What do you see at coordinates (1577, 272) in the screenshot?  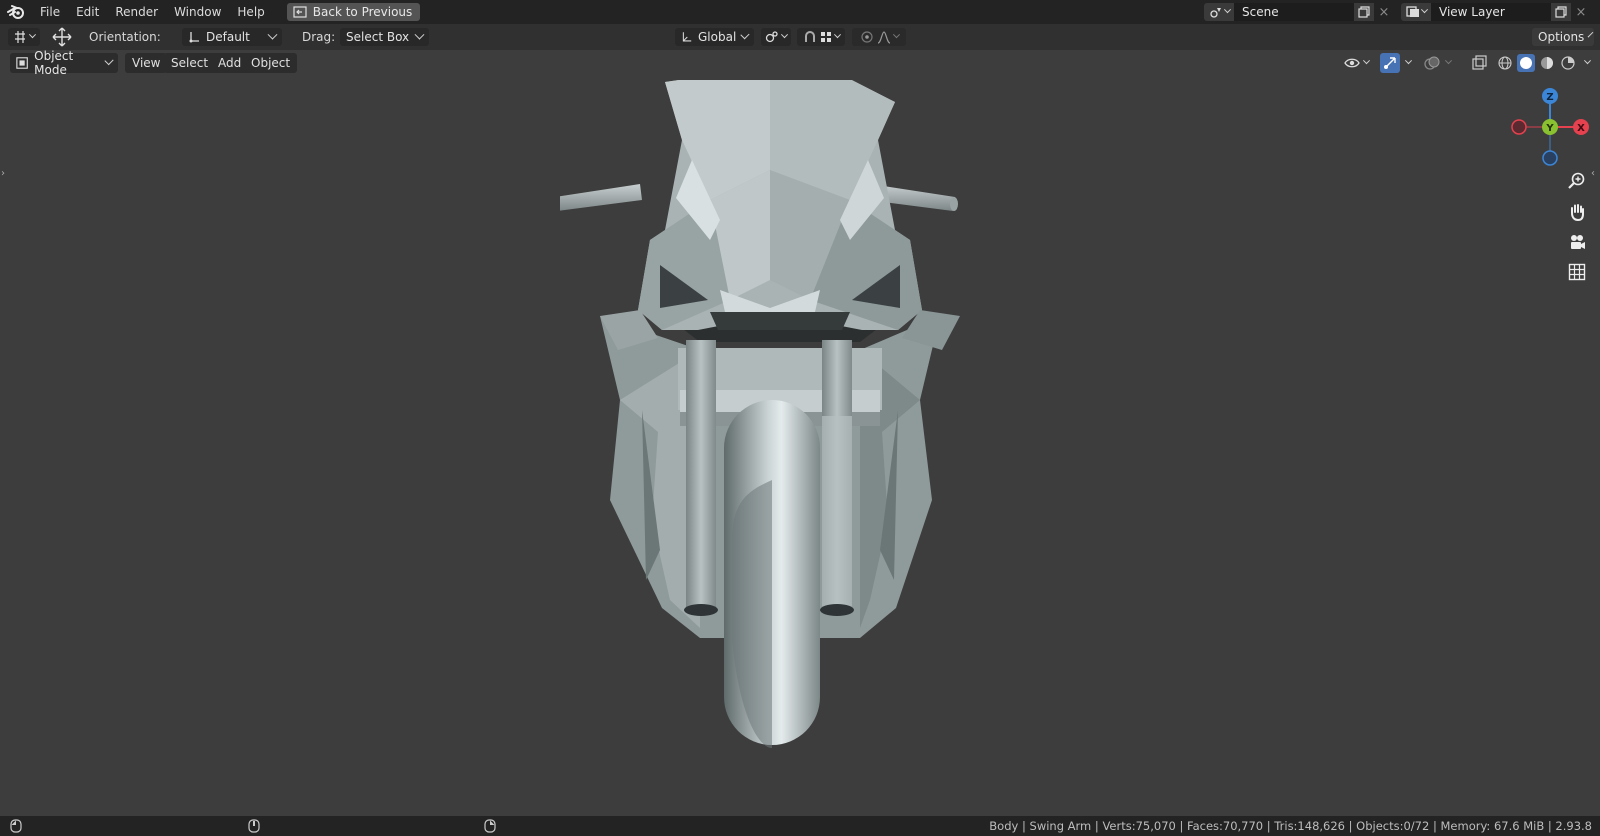 I see `grid-icon` at bounding box center [1577, 272].